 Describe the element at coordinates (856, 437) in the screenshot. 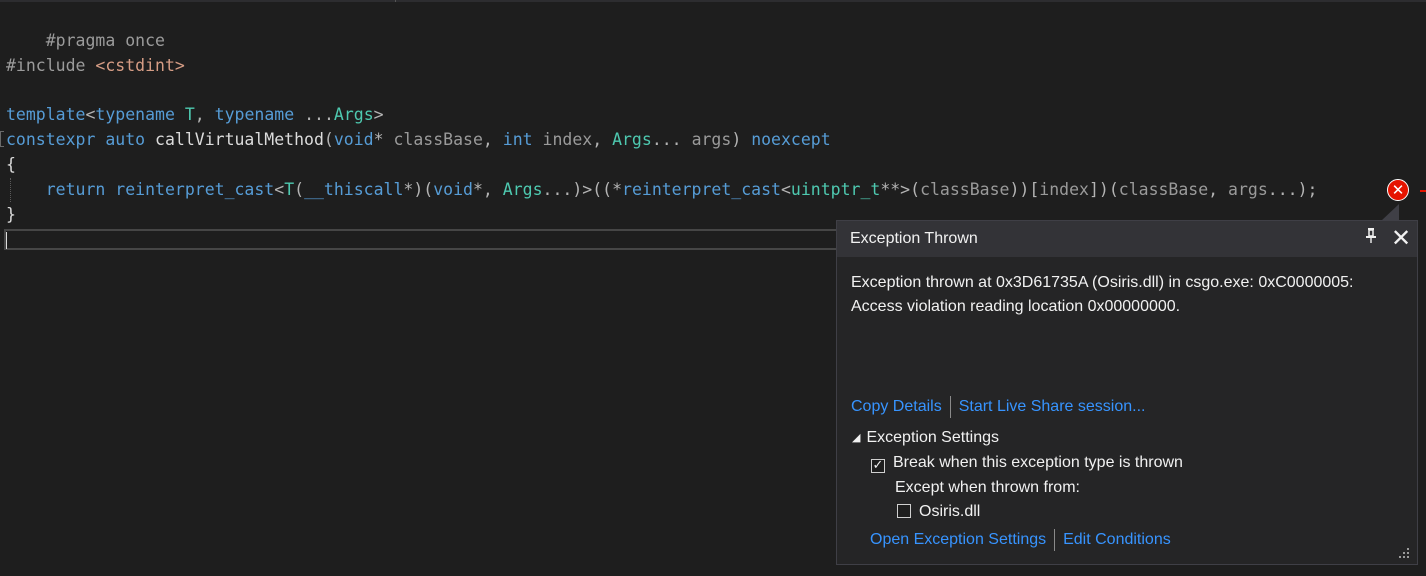

I see `collapse-triangle-icon: ◢` at that location.